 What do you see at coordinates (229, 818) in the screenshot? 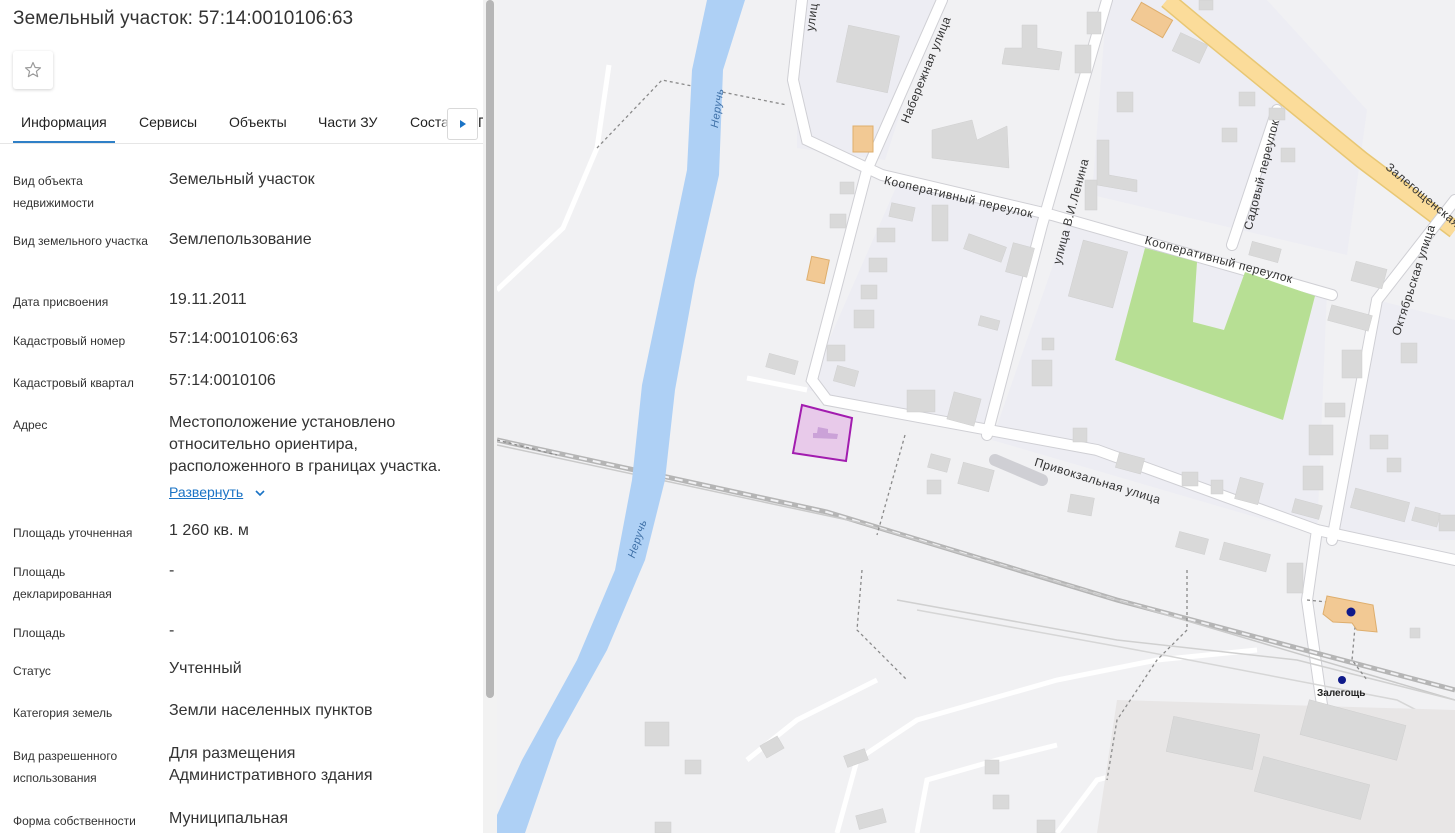
I see `value-ownership: Муниципальная` at bounding box center [229, 818].